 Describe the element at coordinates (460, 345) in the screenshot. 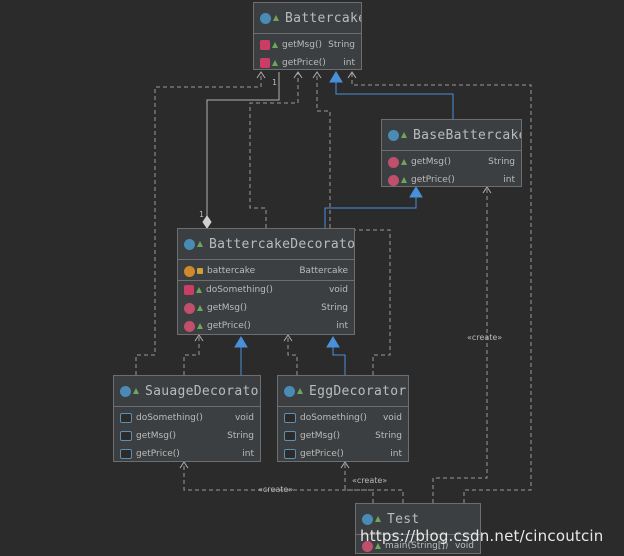

I see `create-test-base` at that location.